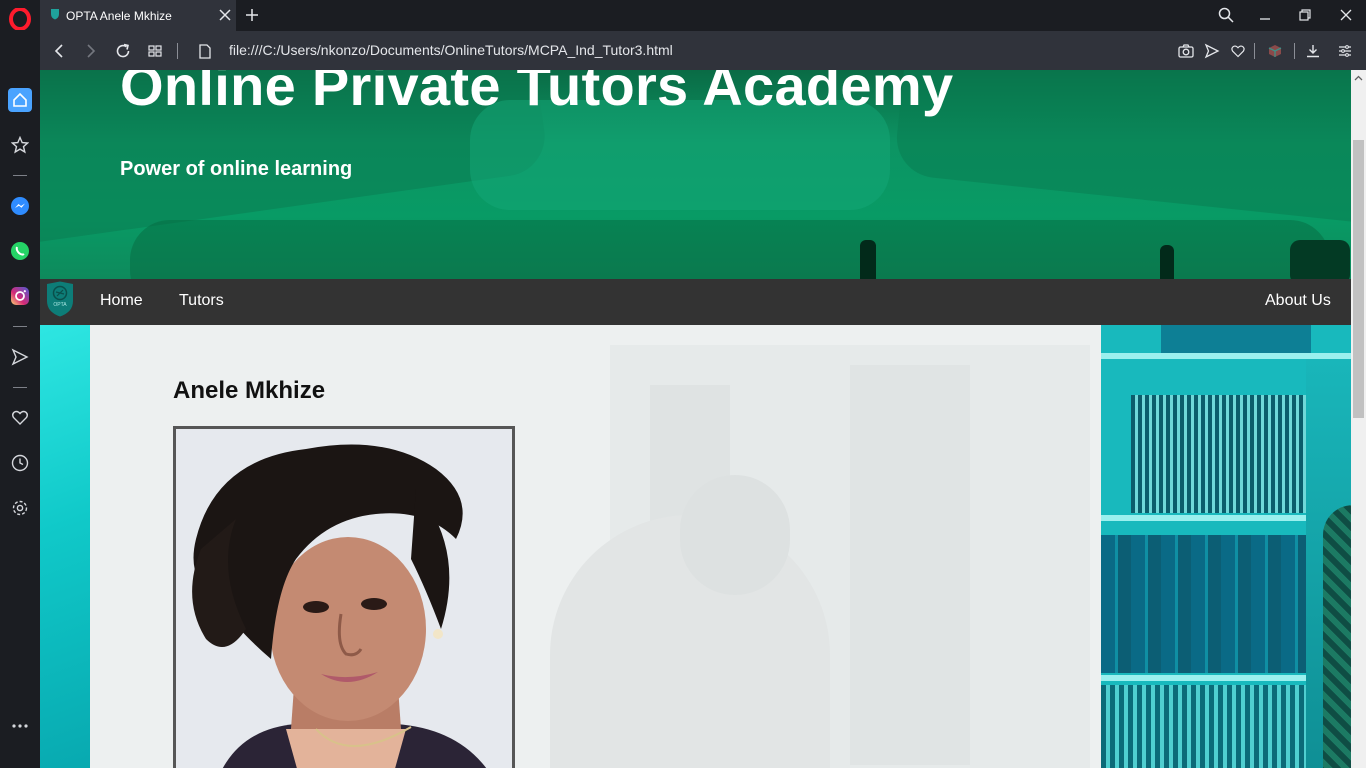 The width and height of the screenshot is (1366, 768). What do you see at coordinates (60, 299) in the screenshot?
I see `site-logo: OPTA` at bounding box center [60, 299].